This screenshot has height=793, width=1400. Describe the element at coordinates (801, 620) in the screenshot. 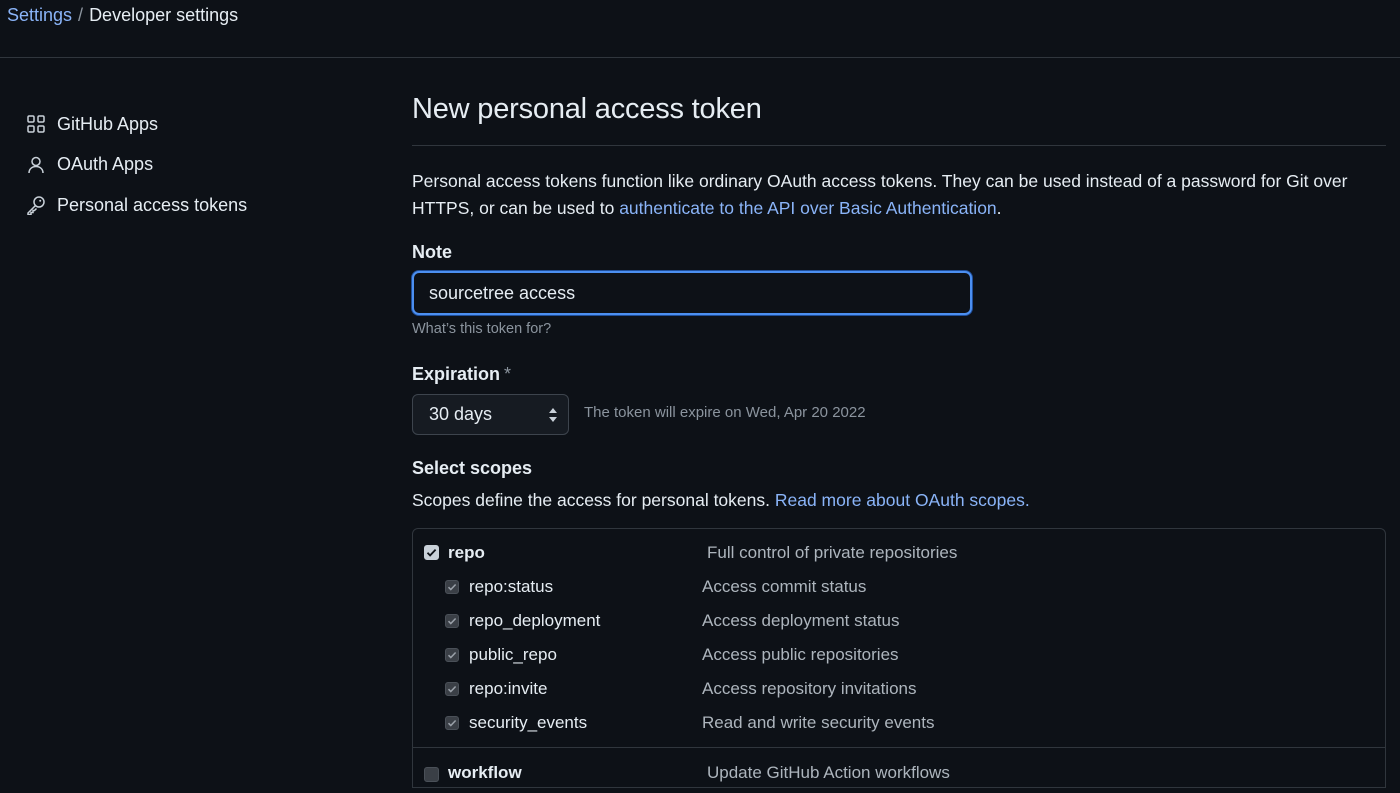

I see `scope-description: Access deployment status` at that location.